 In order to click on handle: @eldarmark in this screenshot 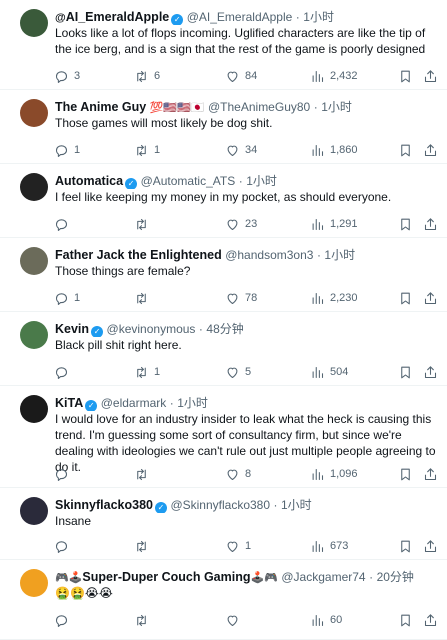, I will do `click(134, 403)`.